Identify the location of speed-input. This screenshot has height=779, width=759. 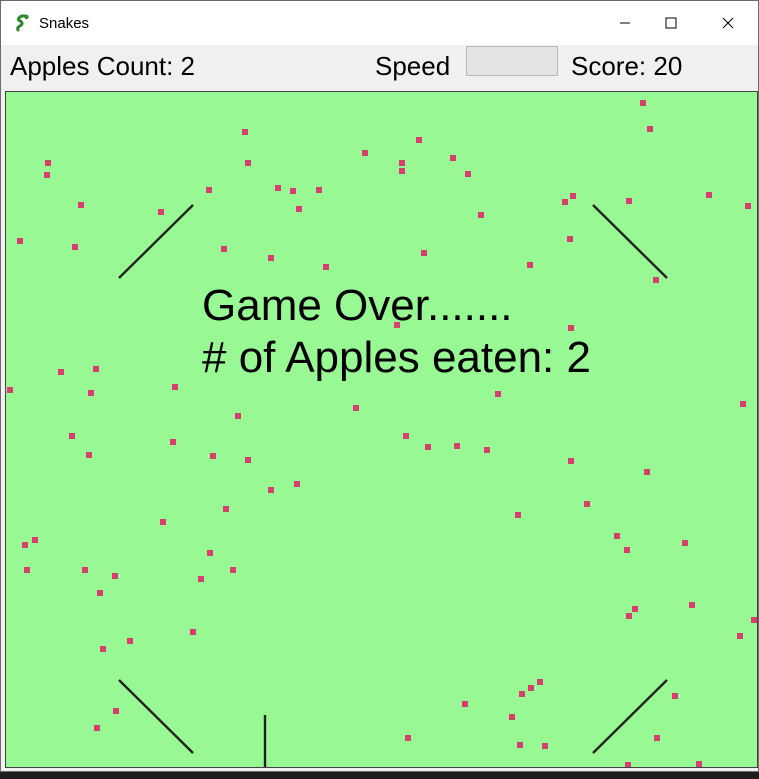
(512, 61).